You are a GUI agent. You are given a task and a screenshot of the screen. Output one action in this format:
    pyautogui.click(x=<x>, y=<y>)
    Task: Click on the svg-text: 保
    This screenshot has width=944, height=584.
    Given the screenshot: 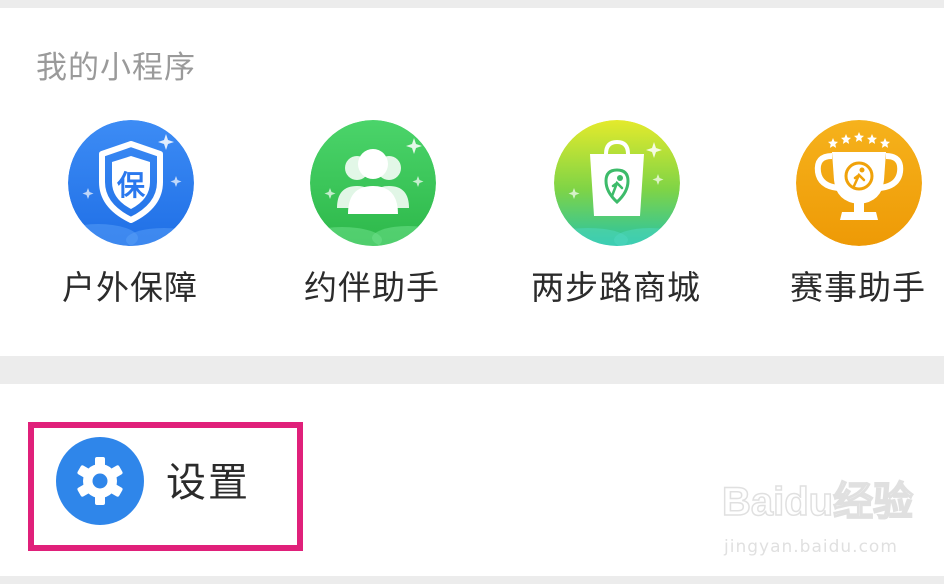 What is the action you would take?
    pyautogui.click(x=131, y=185)
    